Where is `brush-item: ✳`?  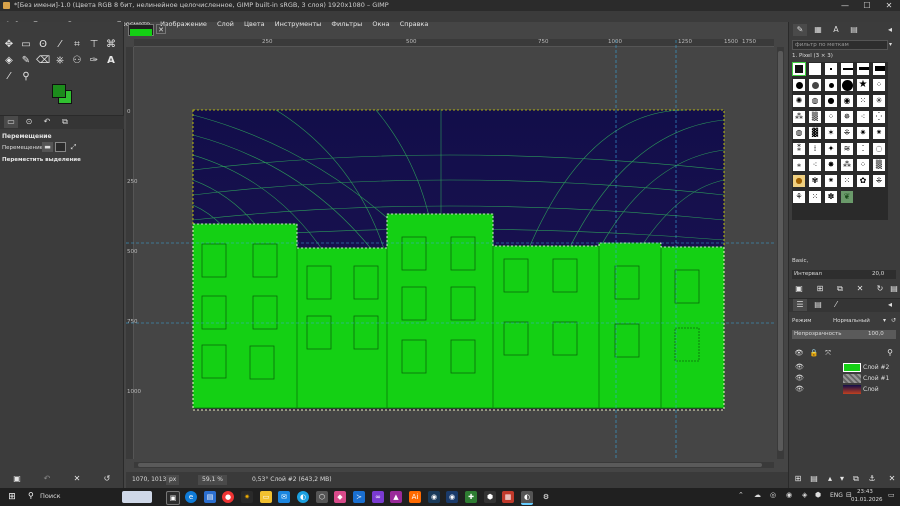 brush-item: ✳ is located at coordinates (879, 101).